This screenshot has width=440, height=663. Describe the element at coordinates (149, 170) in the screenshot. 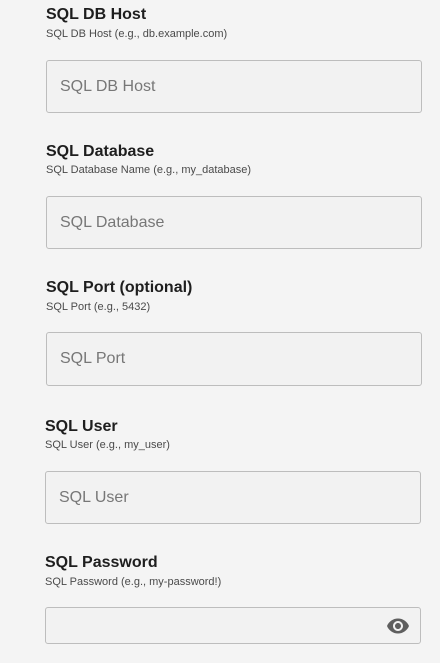

I see `sql-database-hint: SQL Database Name (e.g., my_database)` at that location.